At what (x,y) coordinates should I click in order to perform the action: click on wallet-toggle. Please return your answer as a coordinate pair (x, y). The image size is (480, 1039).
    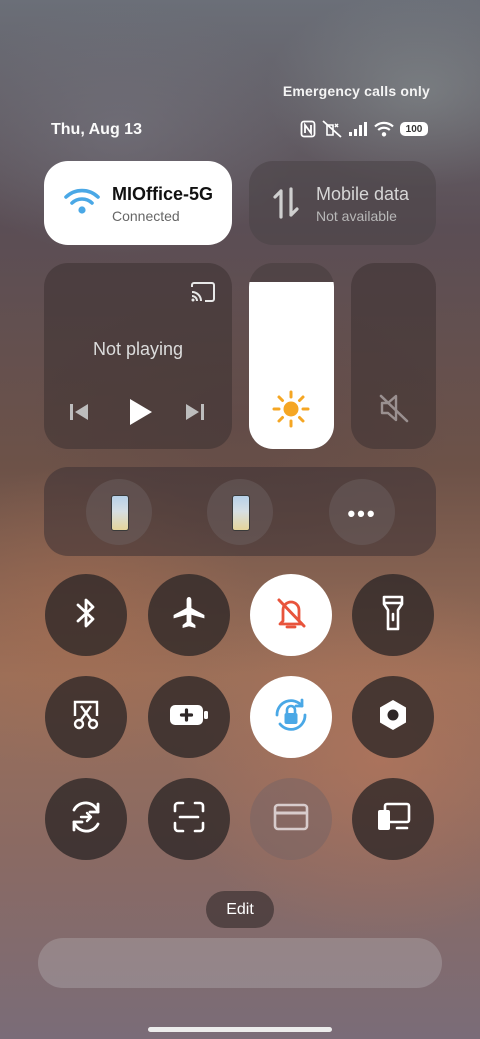
    Looking at the image, I should click on (291, 819).